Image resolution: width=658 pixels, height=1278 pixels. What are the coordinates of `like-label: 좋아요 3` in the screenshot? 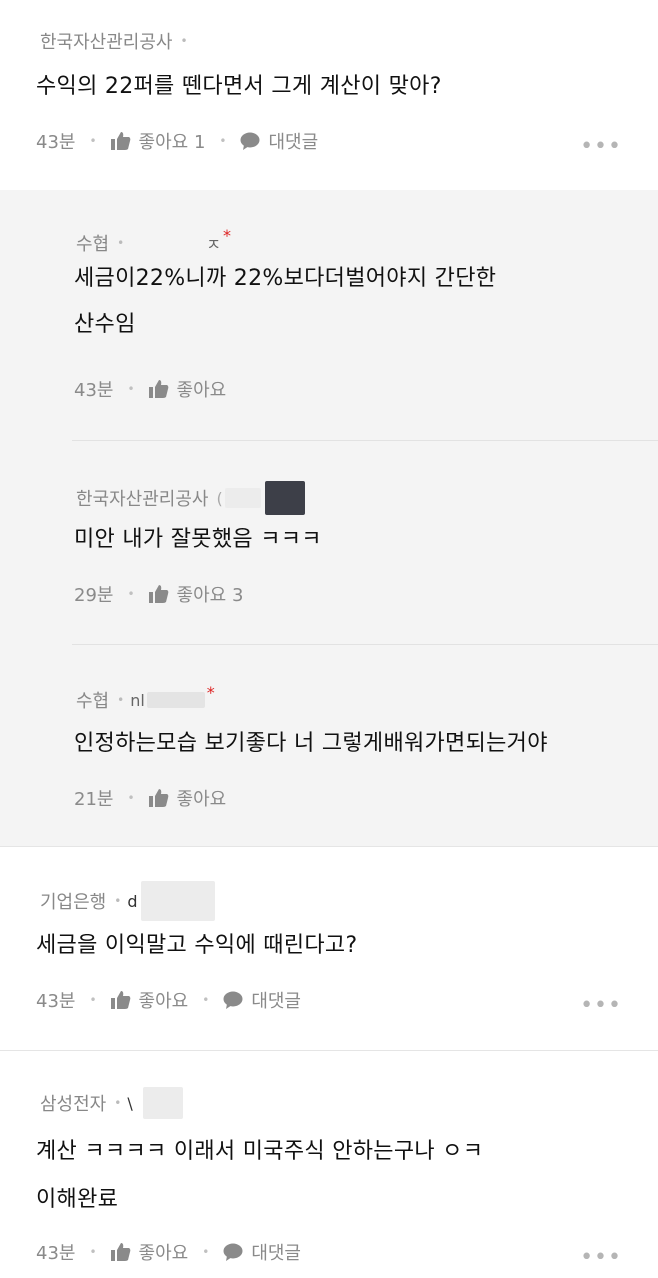 It's located at (210, 595).